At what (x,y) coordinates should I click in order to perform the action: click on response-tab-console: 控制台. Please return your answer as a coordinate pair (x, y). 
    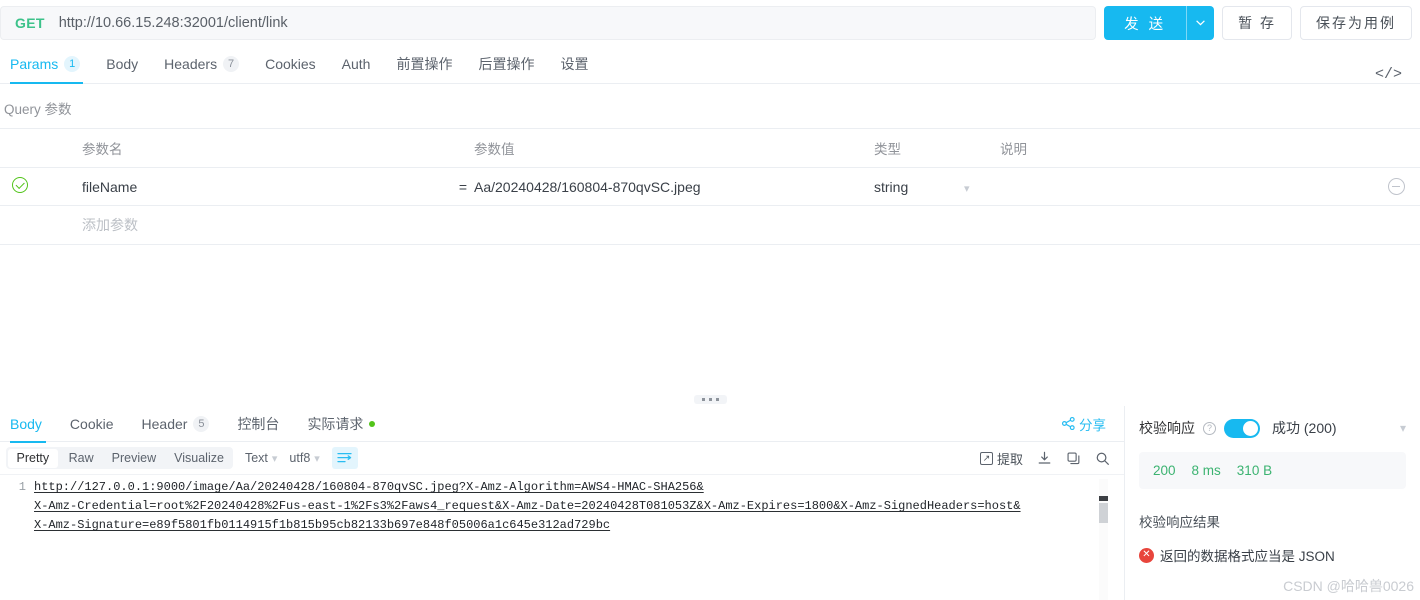
    Looking at the image, I should click on (258, 424).